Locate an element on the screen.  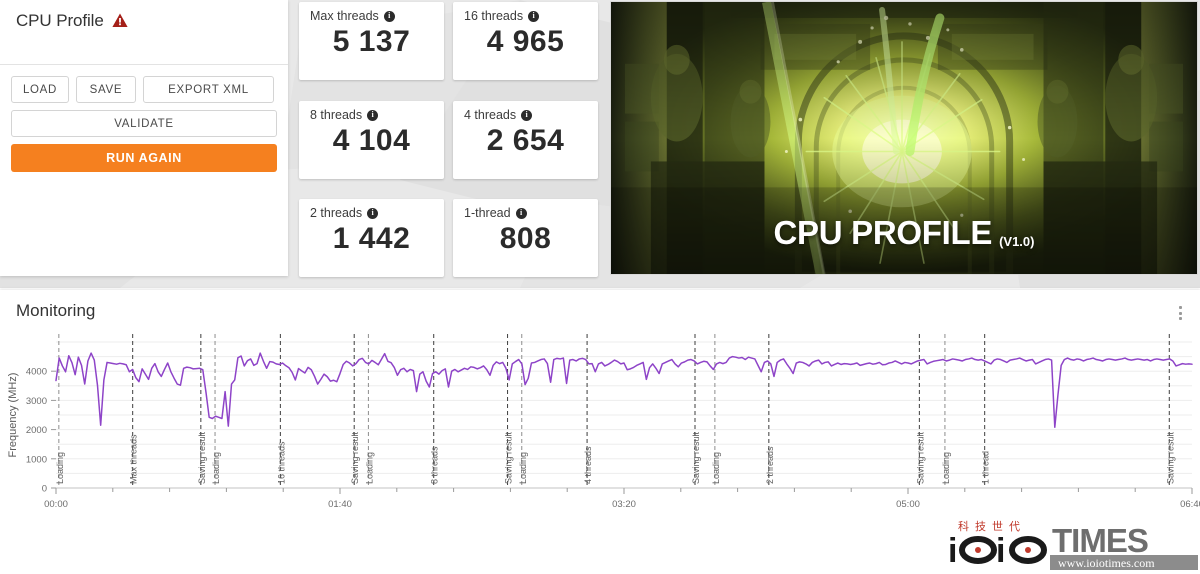
export-xml-button: EXPORT XML is located at coordinates (208, 89).